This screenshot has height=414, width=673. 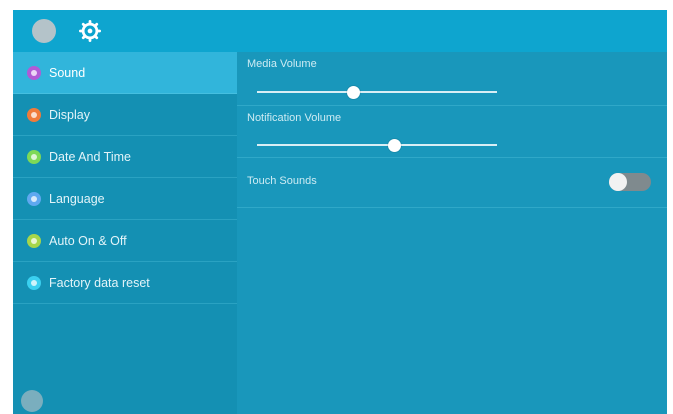 What do you see at coordinates (125, 73) in the screenshot?
I see `sidebar-item-sound: Sound` at bounding box center [125, 73].